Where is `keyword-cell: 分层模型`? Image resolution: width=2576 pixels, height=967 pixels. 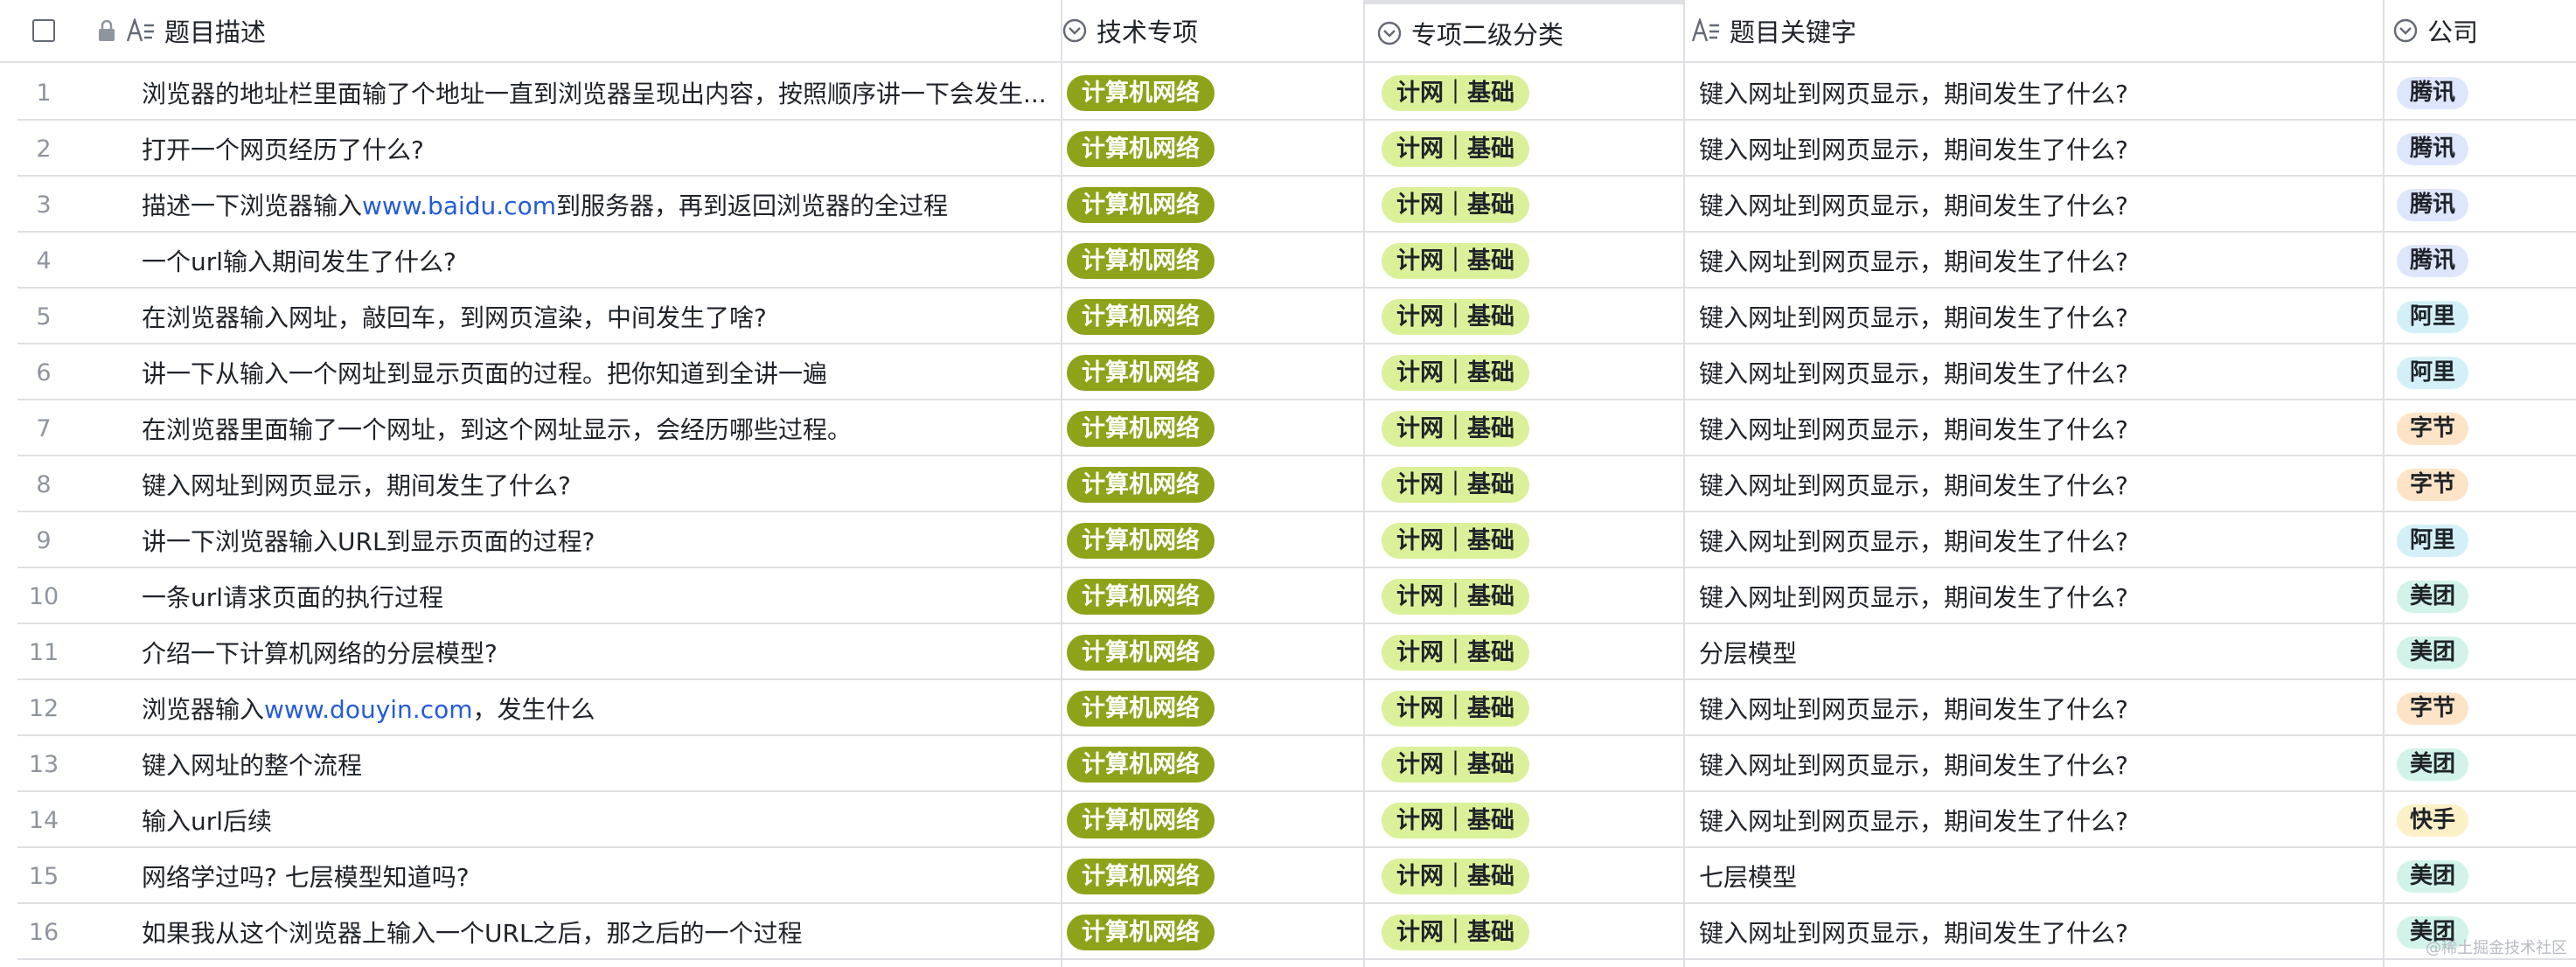 keyword-cell: 分层模型 is located at coordinates (2034, 652).